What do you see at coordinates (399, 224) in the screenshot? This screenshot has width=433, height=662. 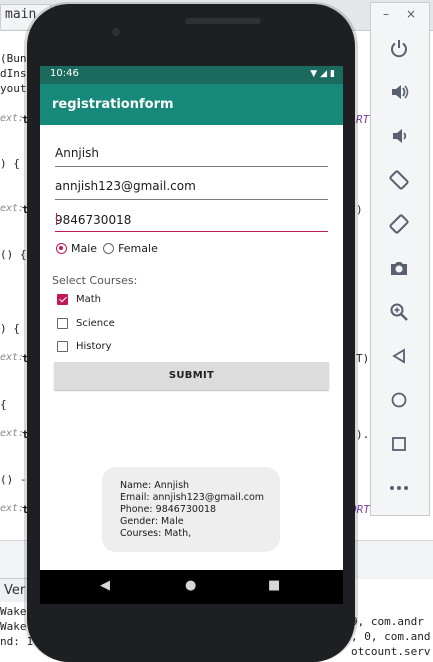 I see `rotate-right-icon` at bounding box center [399, 224].